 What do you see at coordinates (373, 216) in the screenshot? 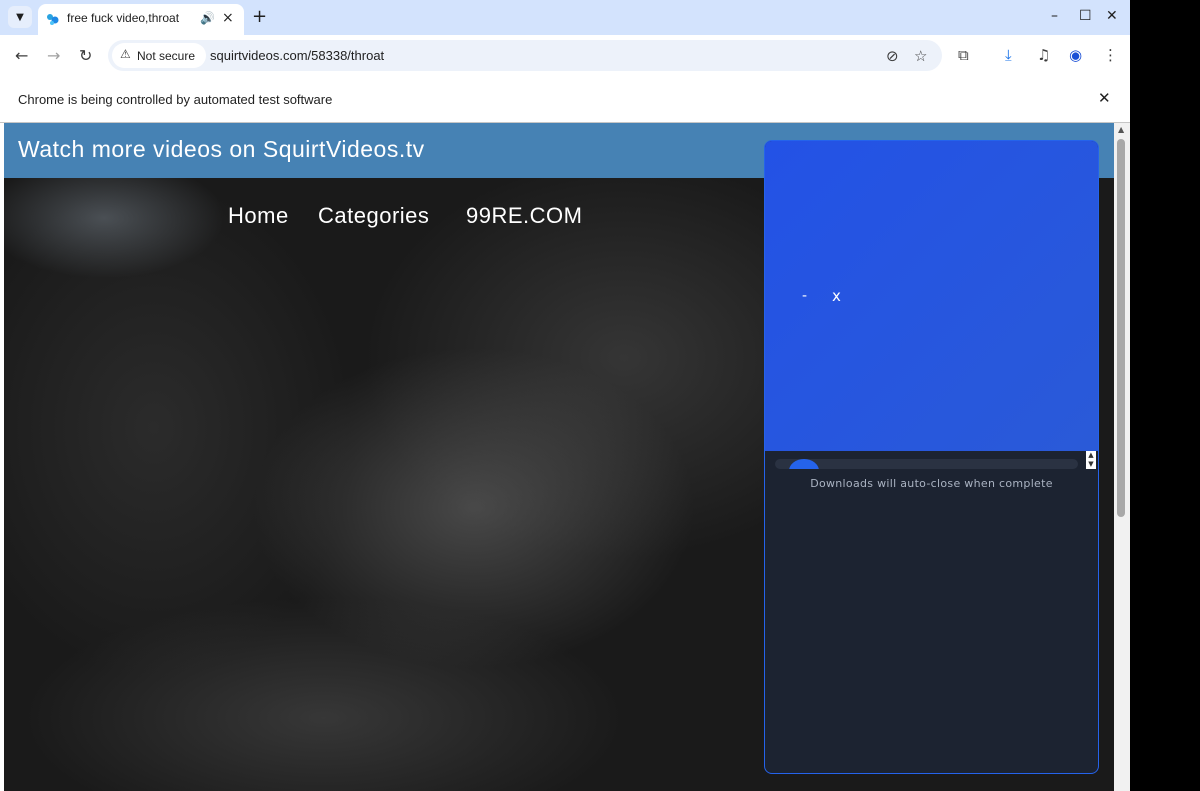
I see `nav-link-categories: Categories` at bounding box center [373, 216].